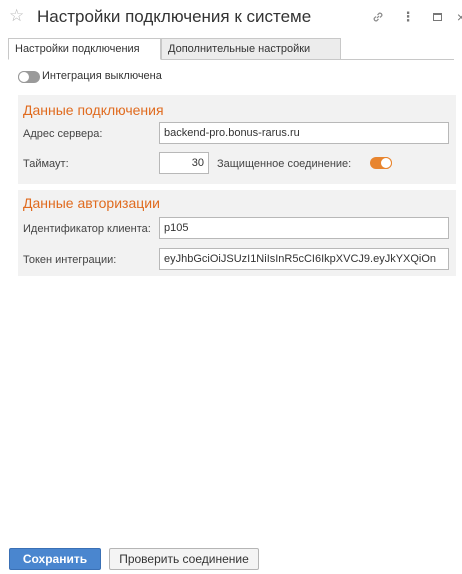  Describe the element at coordinates (91, 203) in the screenshot. I see `authorization-section-title: Данные авторизации` at that location.